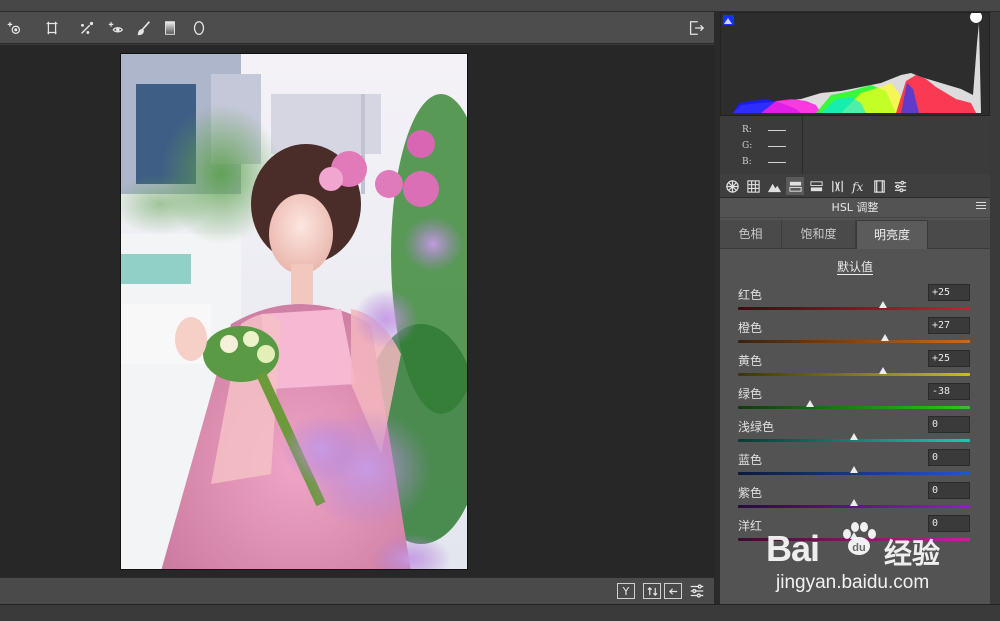 The width and height of the screenshot is (1000, 621). Describe the element at coordinates (750, 361) in the screenshot. I see `slider-label: 黄色` at that location.